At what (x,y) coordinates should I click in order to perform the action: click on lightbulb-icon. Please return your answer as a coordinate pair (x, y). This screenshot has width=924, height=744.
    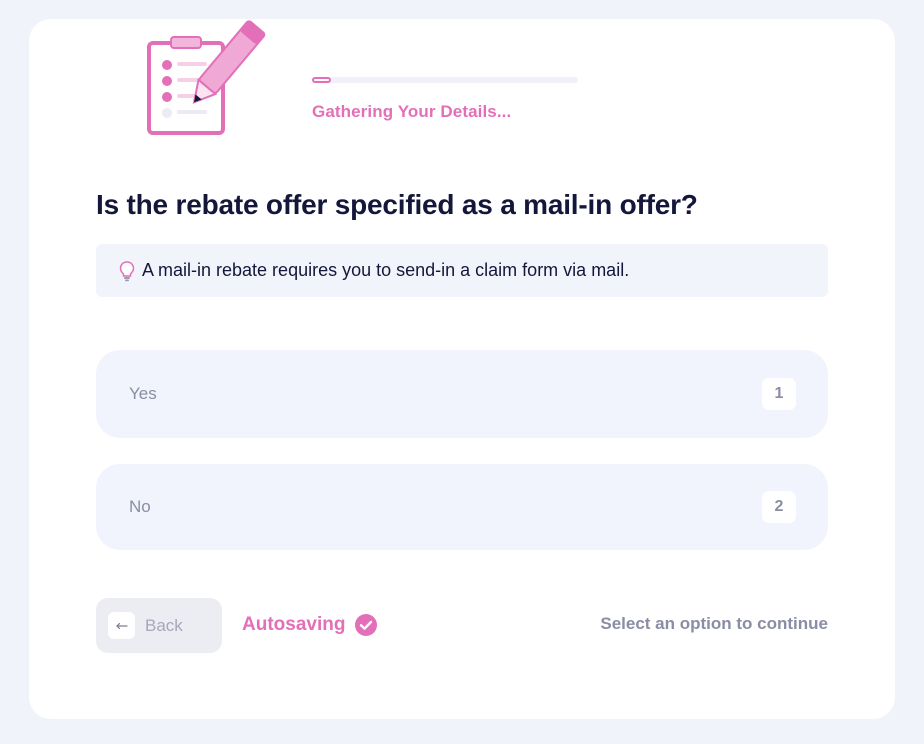
    Looking at the image, I should click on (127, 270).